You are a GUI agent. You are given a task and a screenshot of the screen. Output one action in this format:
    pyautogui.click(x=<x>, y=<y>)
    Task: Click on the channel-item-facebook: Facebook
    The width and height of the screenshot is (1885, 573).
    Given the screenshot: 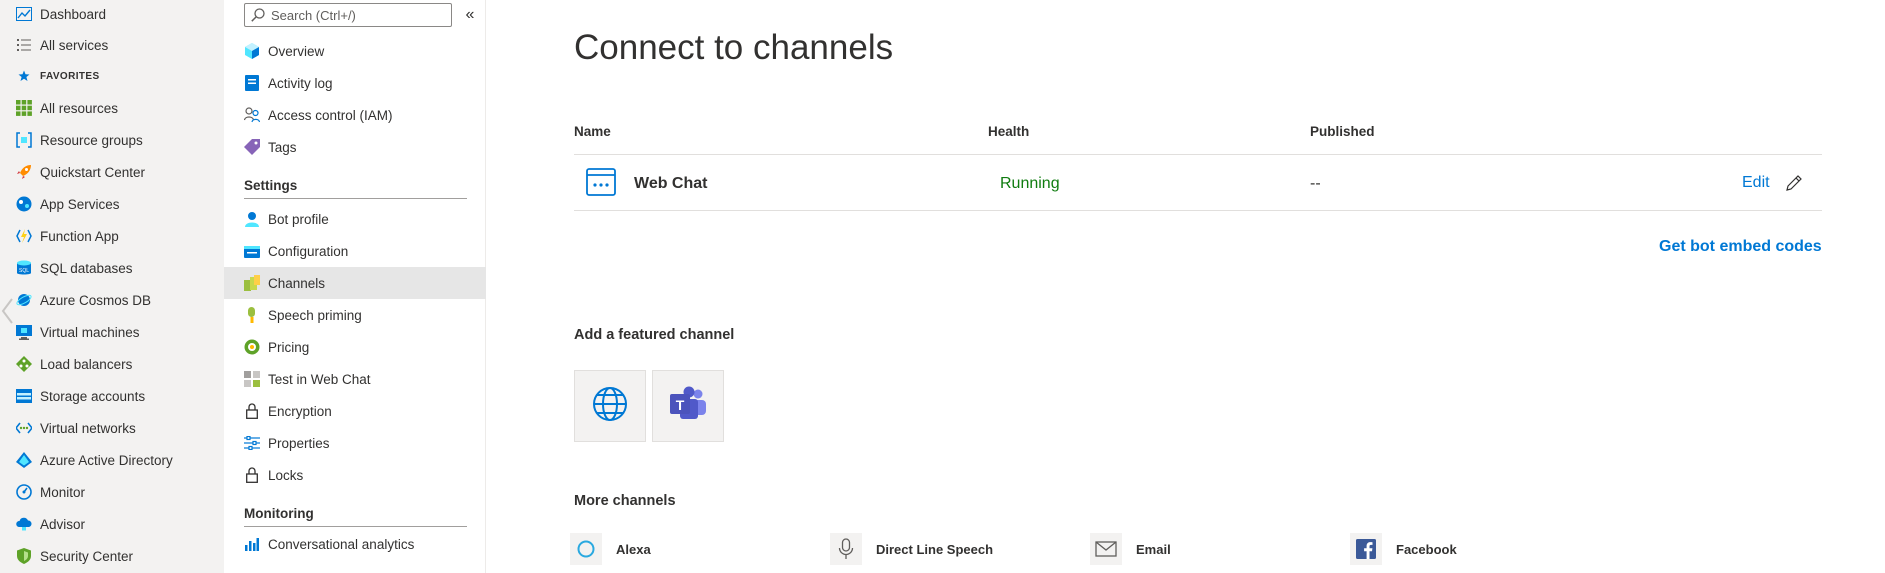 What is the action you would take?
    pyautogui.click(x=1403, y=549)
    